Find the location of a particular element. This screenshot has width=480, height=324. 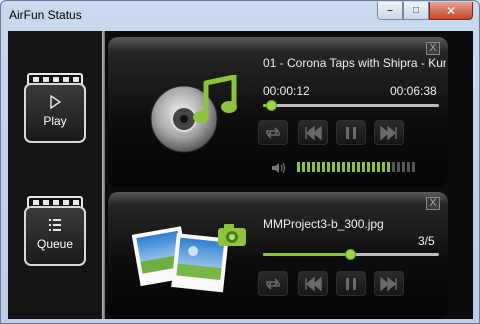

close-button: ✕ is located at coordinates (451, 11).